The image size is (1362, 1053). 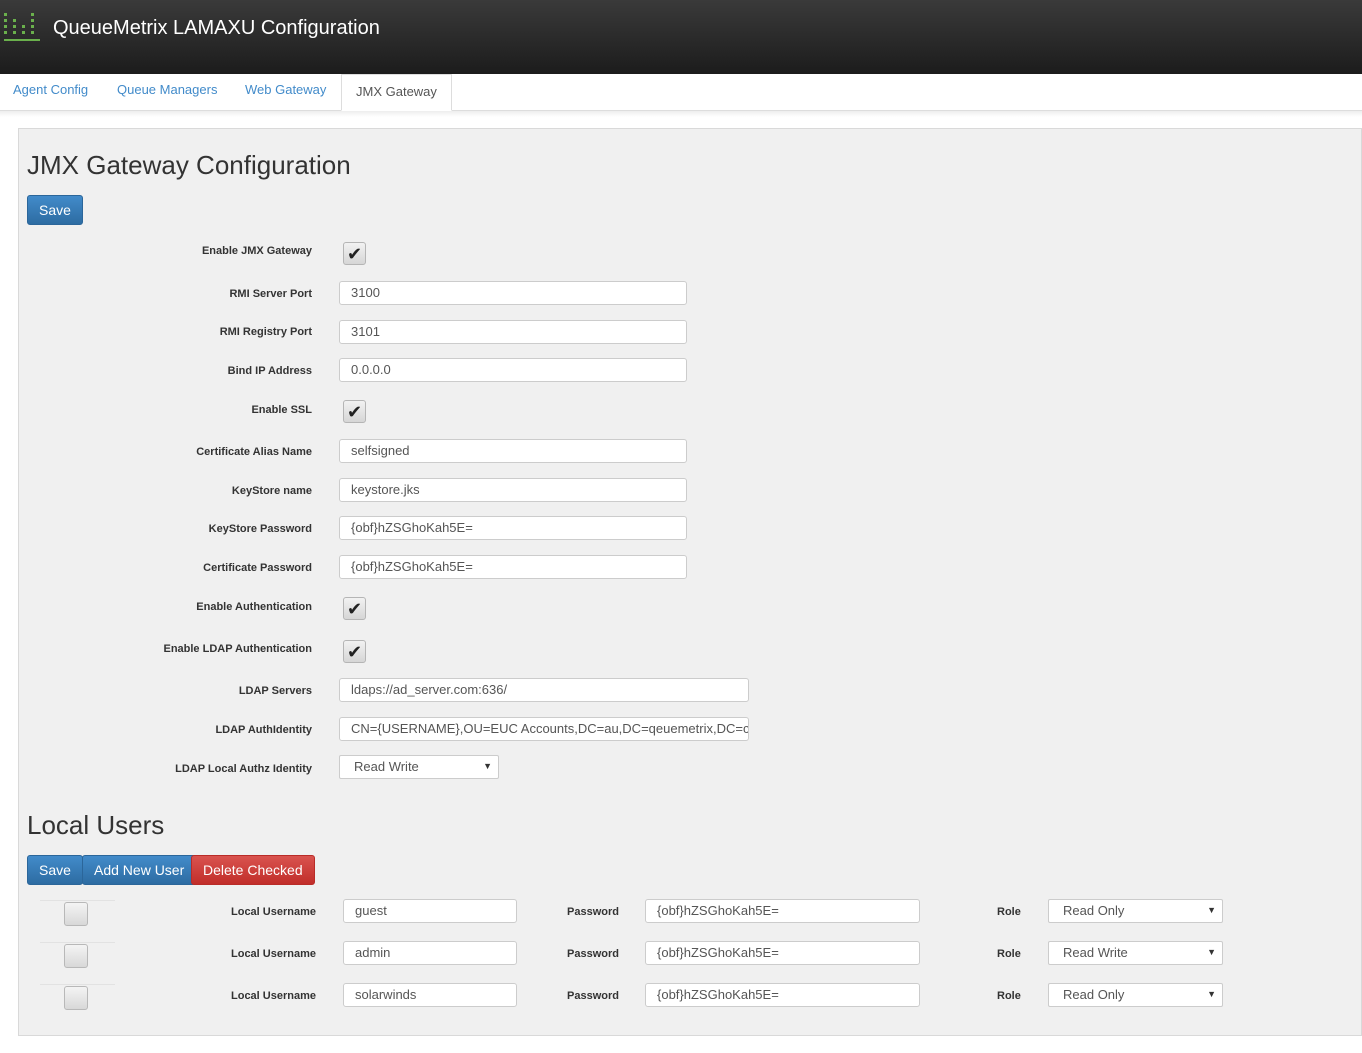 What do you see at coordinates (22, 27) in the screenshot?
I see `bar-chart-icon` at bounding box center [22, 27].